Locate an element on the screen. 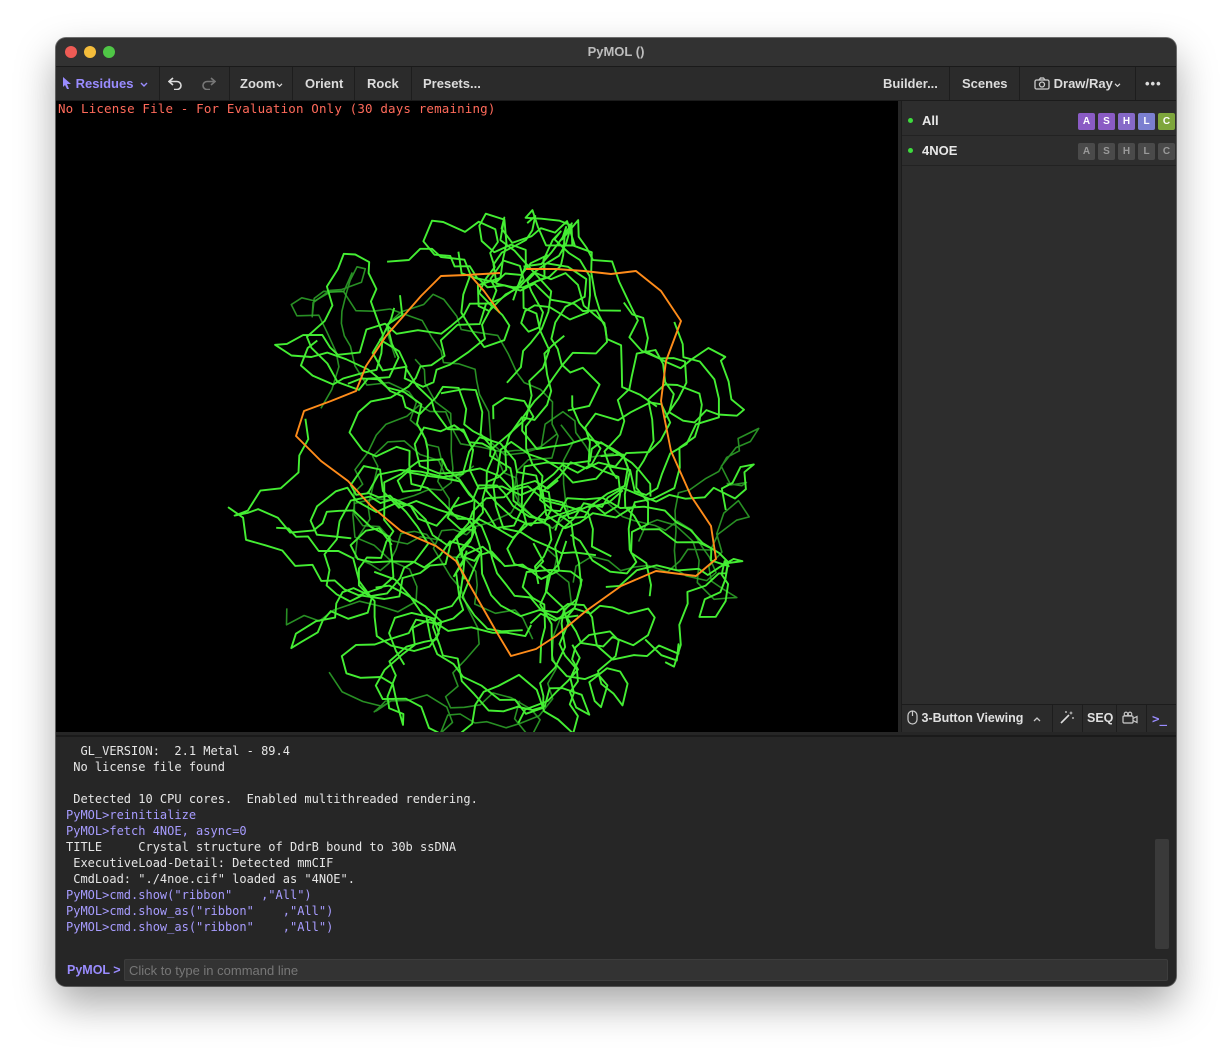 The image size is (1232, 1061). undo-icon is located at coordinates (174, 84).